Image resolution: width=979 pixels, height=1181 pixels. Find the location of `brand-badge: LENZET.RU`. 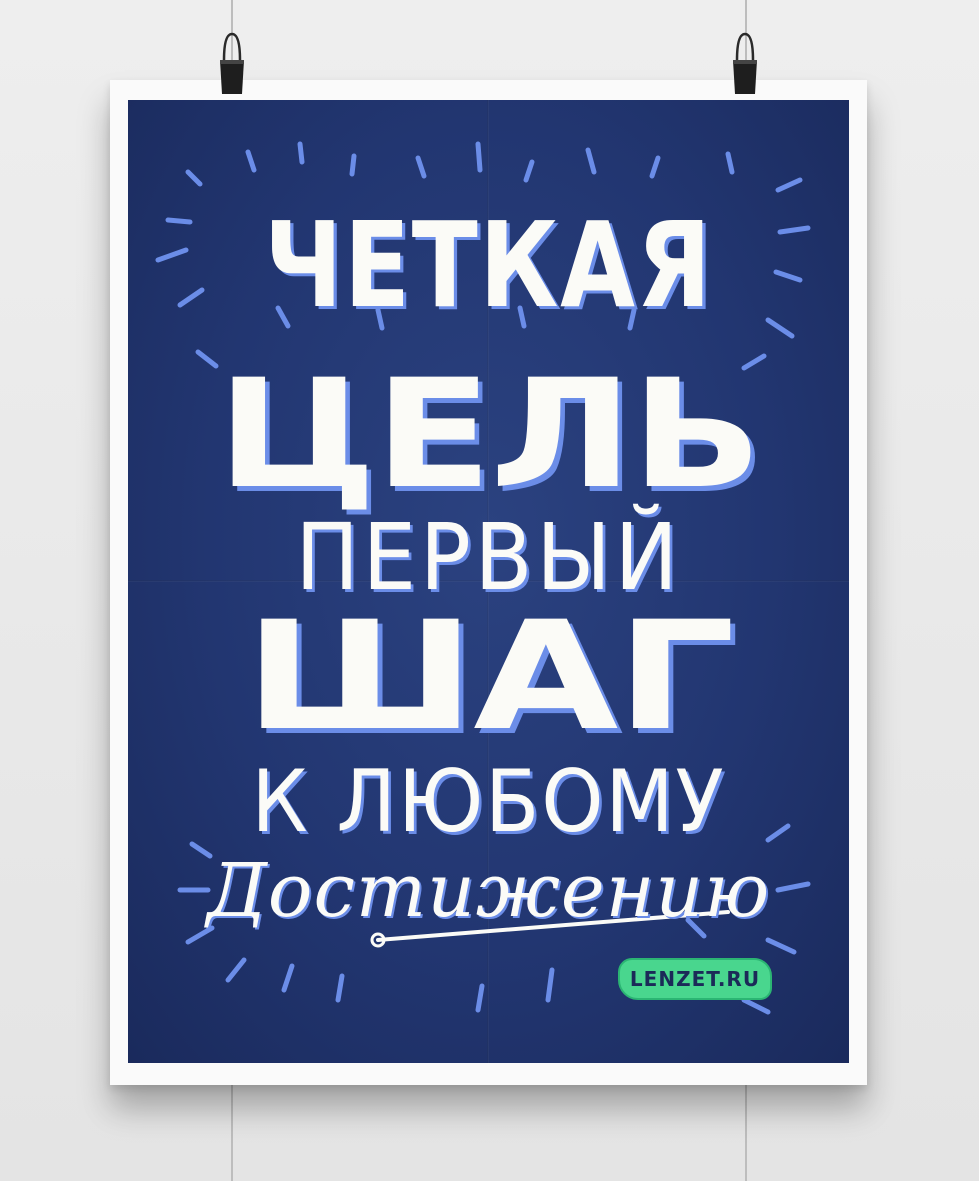

brand-badge: LENZET.RU is located at coordinates (695, 979).